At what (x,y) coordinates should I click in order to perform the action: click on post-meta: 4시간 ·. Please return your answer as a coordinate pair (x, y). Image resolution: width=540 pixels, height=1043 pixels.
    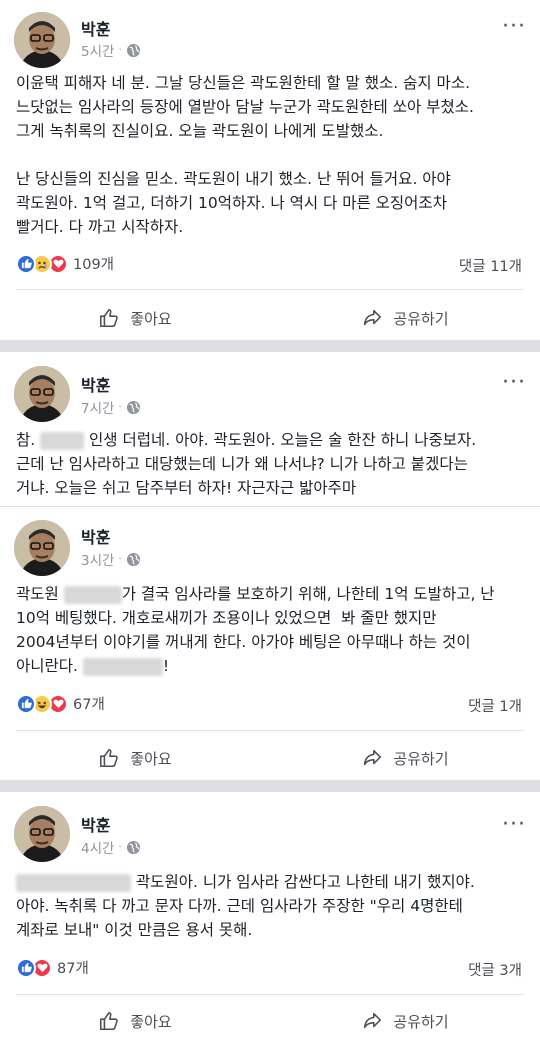
    Looking at the image, I should click on (111, 847).